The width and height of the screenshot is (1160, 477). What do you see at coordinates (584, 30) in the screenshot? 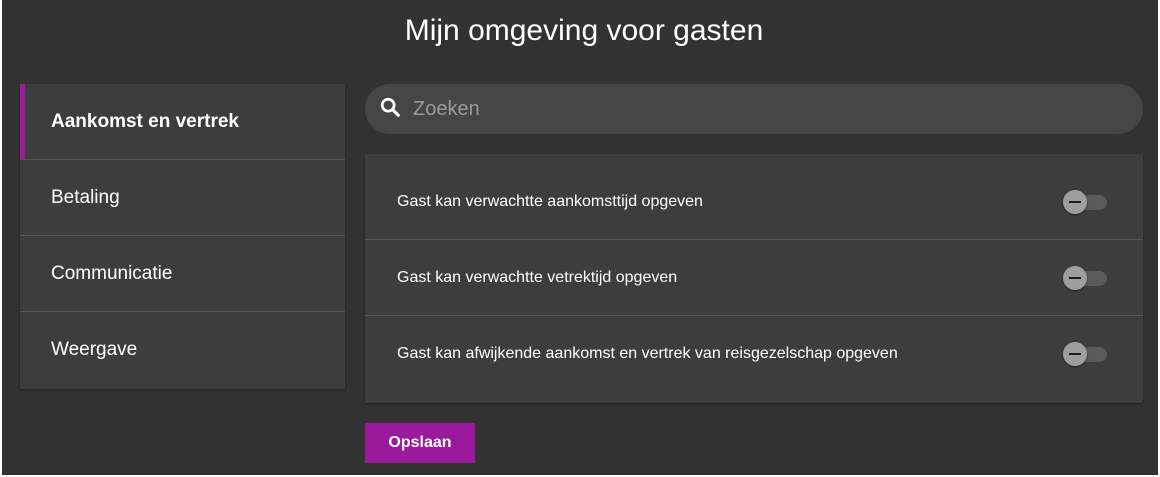
I see `page-title: Mijn omgeving voor gasten` at bounding box center [584, 30].